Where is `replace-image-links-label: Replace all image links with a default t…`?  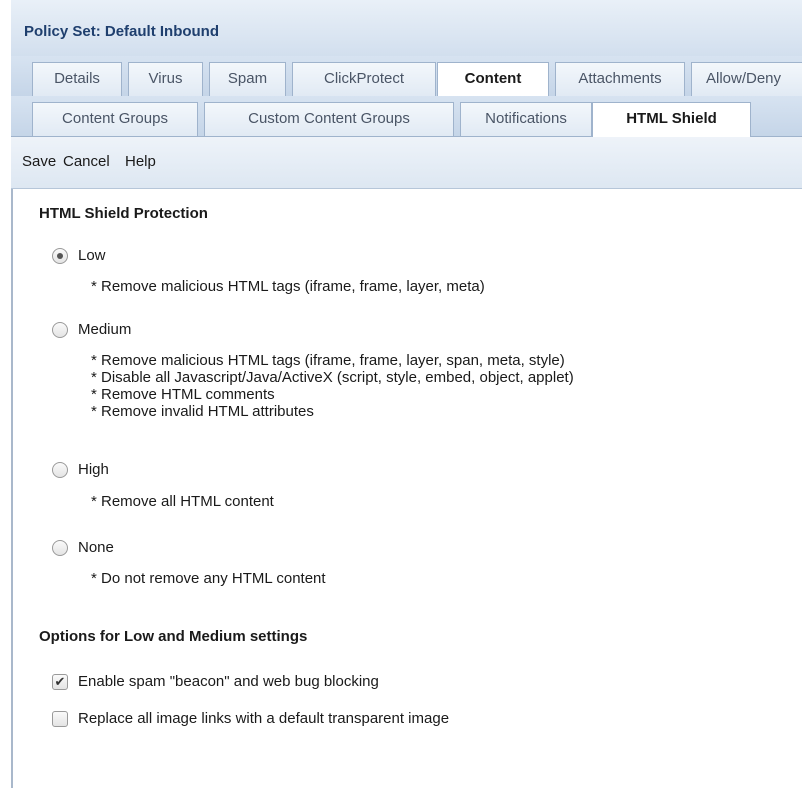
replace-image-links-label: Replace all image links with a default t… is located at coordinates (264, 718).